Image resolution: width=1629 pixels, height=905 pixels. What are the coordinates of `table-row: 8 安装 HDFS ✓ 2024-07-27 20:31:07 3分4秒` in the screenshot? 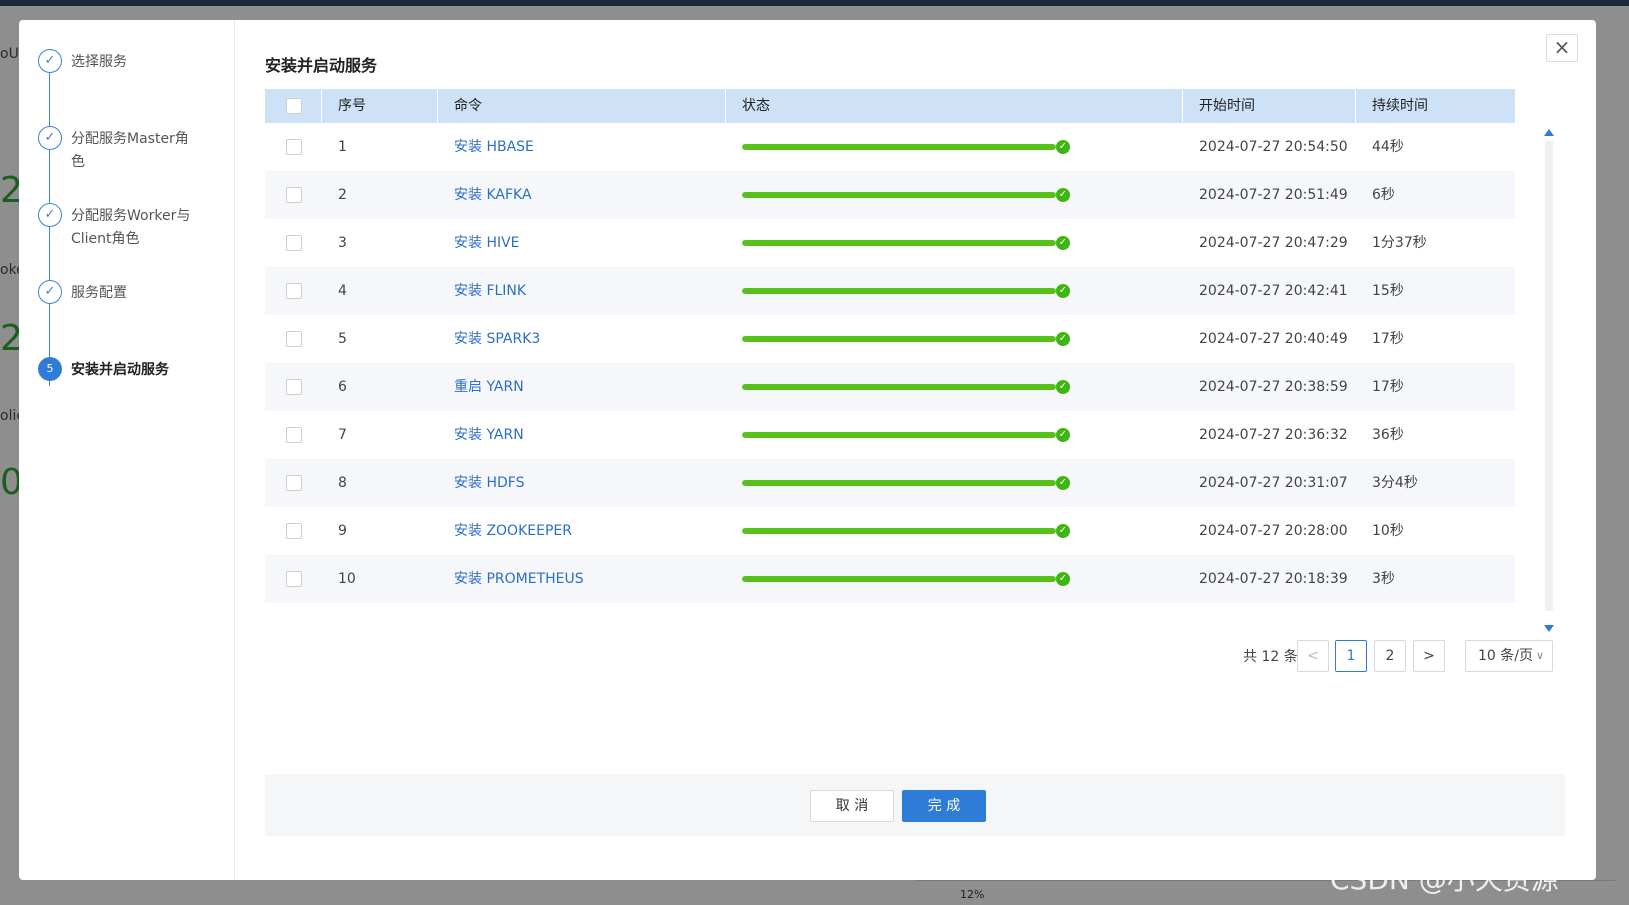 It's located at (890, 483).